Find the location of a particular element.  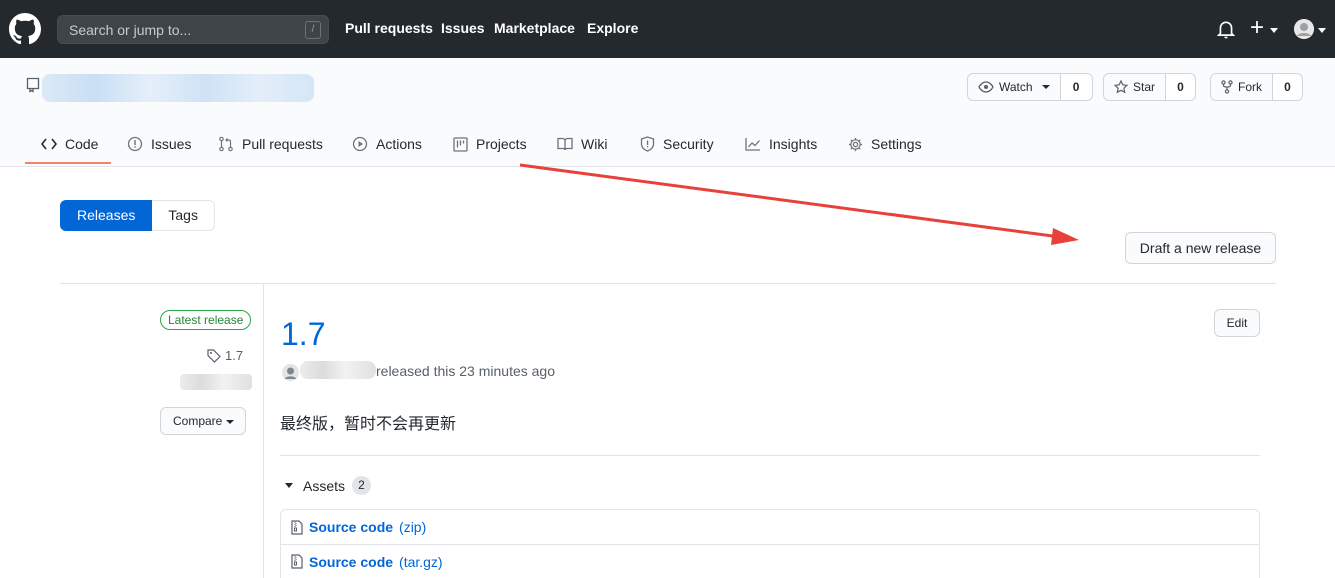

fork-count: 0 is located at coordinates (1288, 87).